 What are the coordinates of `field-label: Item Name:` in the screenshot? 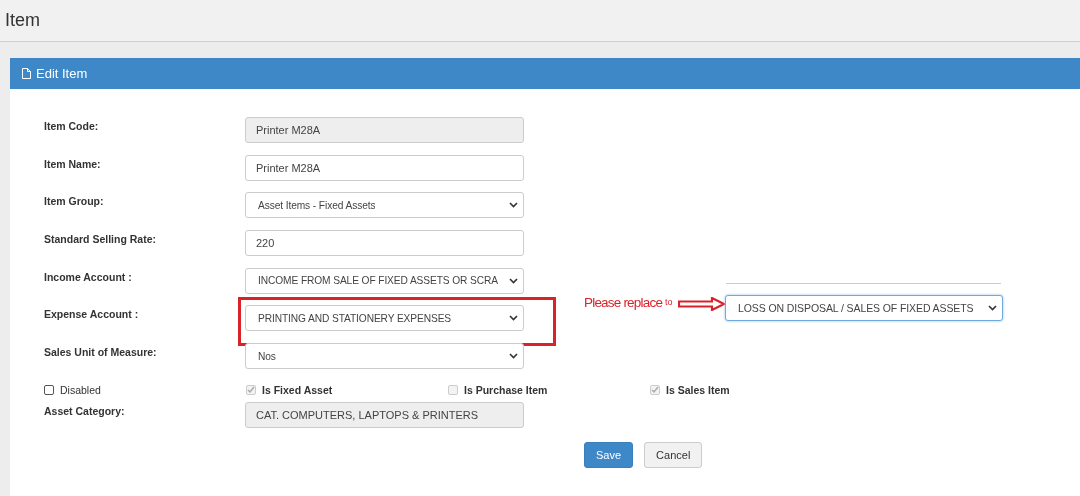 It's located at (73, 163).